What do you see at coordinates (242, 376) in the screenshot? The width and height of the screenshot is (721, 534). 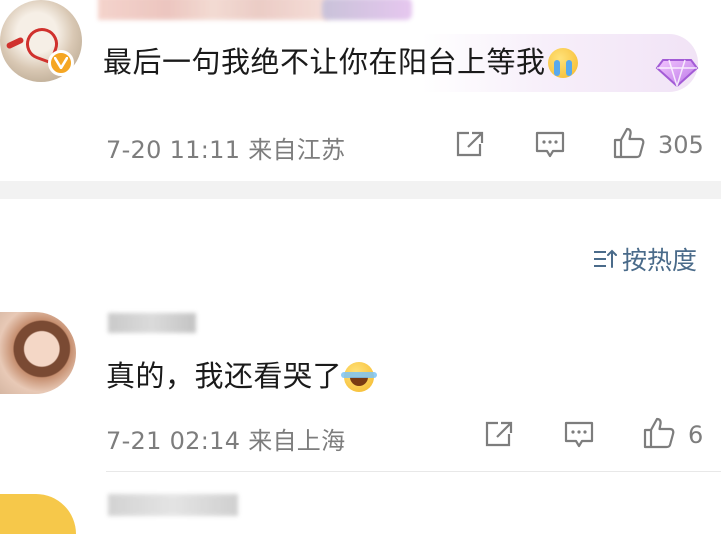 I see `comment-text: 真的，我还看哭了` at bounding box center [242, 376].